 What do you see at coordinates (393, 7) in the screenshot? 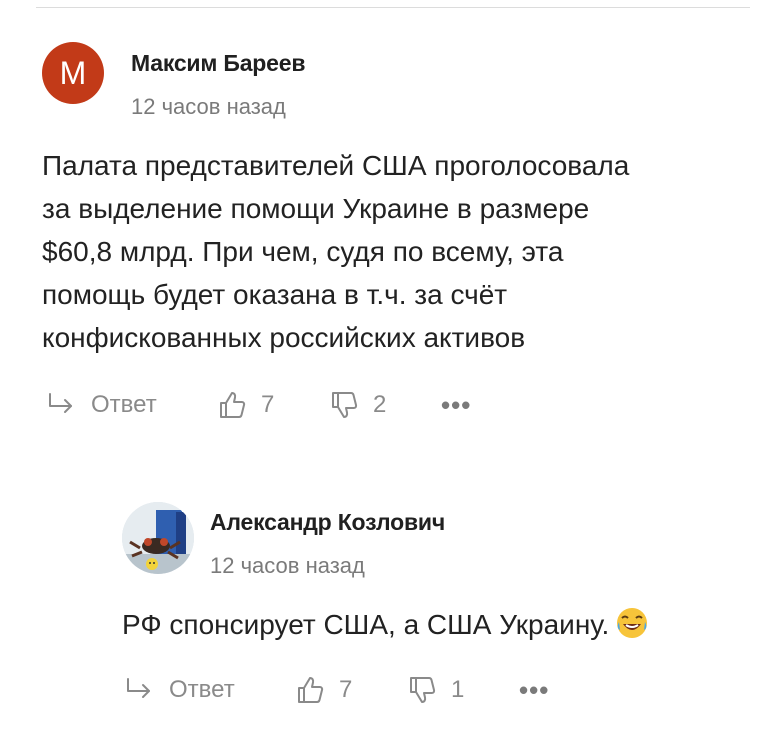
I see `top-divider` at bounding box center [393, 7].